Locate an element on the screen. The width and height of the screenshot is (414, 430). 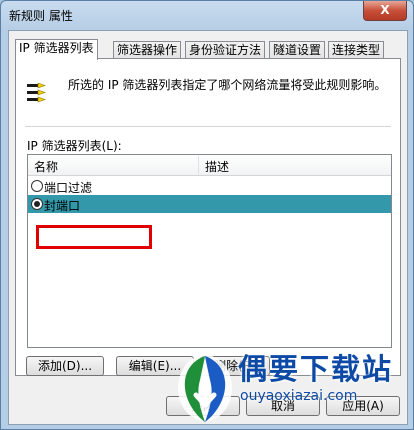
close-window-button: X is located at coordinates (385, 11).